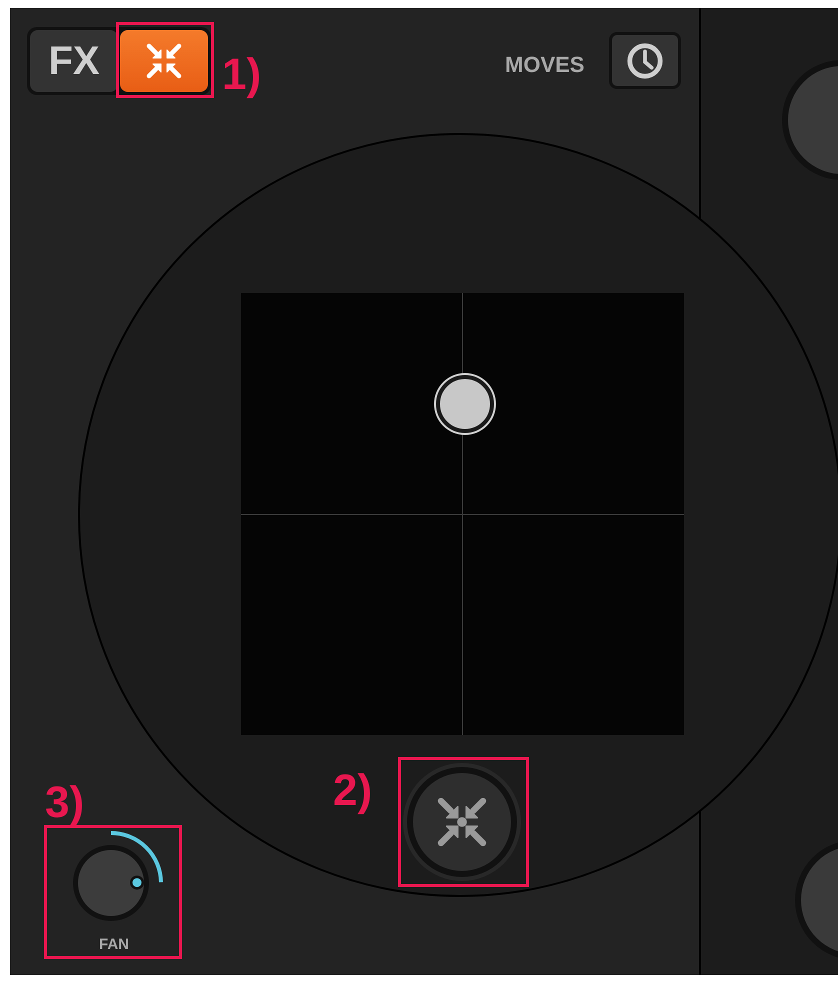  Describe the element at coordinates (544, 65) in the screenshot. I see `moves-label: MOVES` at that location.